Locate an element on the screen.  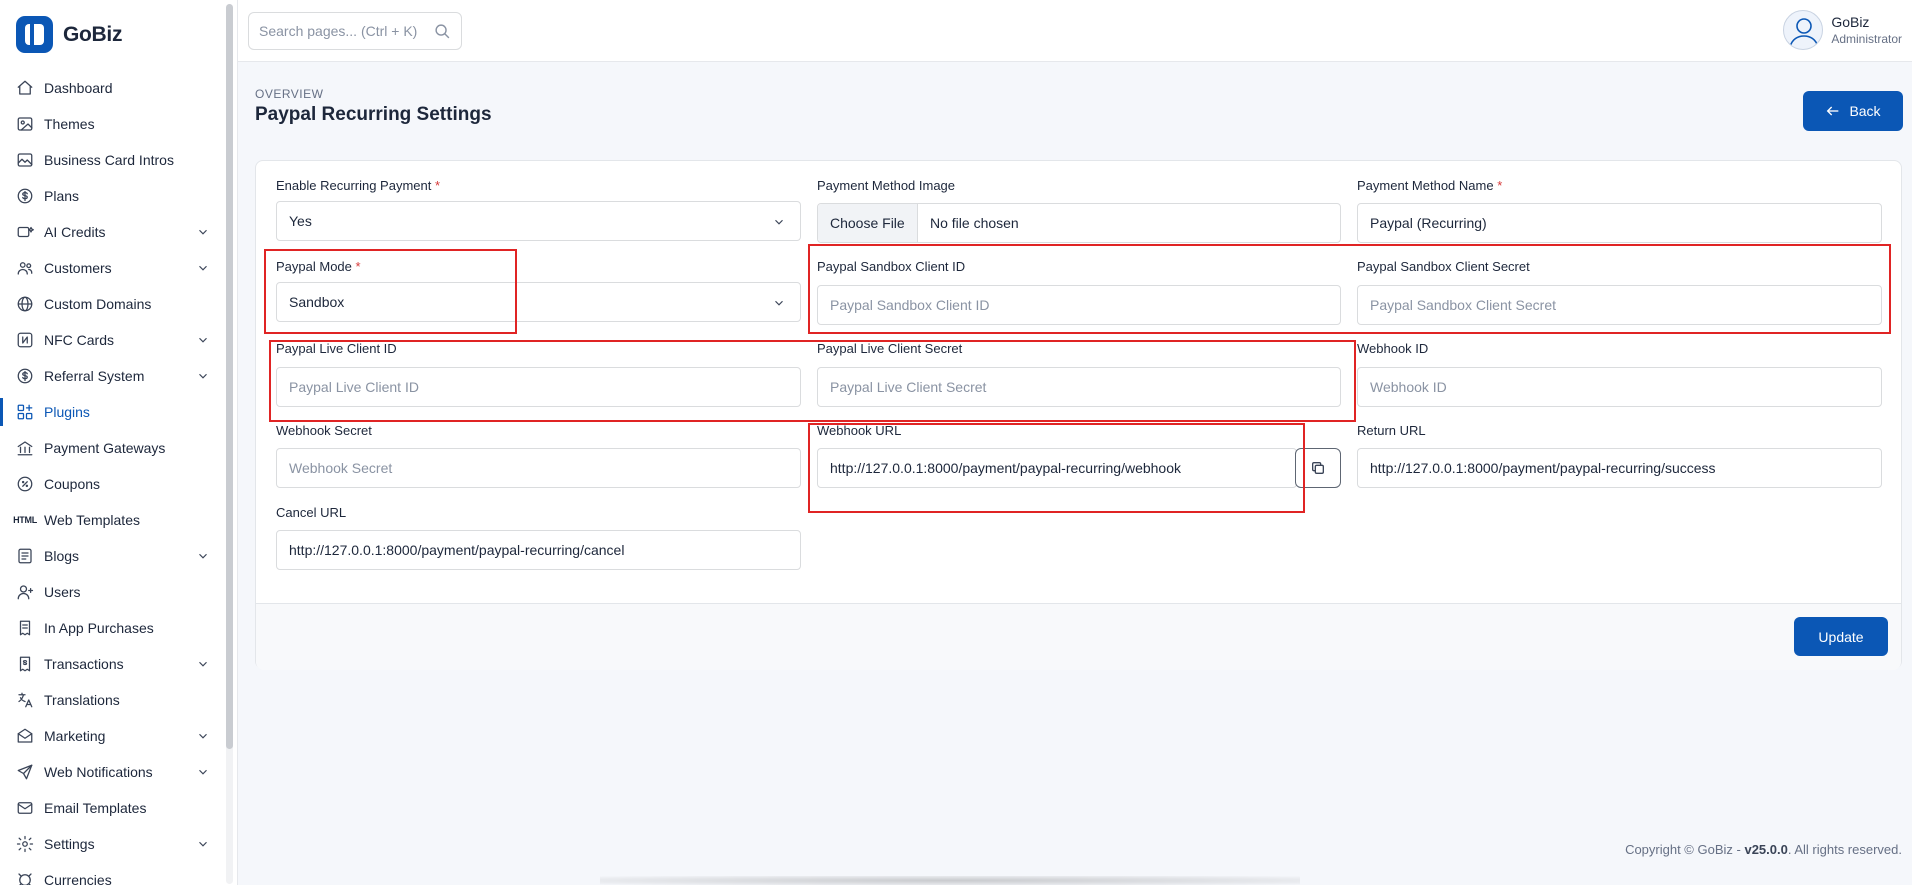
sidebar-item-plans: Plans is located at coordinates (111, 196).